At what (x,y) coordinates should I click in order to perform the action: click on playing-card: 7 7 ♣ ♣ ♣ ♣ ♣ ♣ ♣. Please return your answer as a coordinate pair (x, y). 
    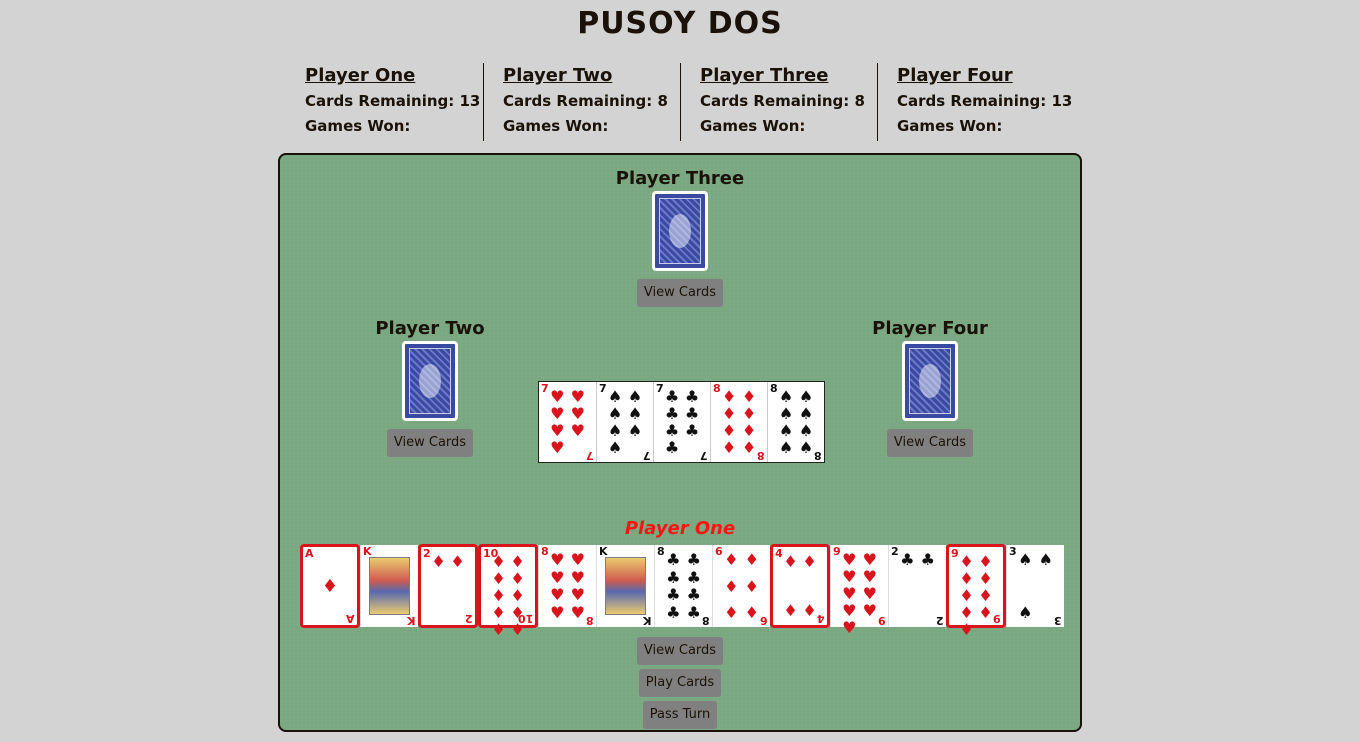
    Looking at the image, I should click on (681, 422).